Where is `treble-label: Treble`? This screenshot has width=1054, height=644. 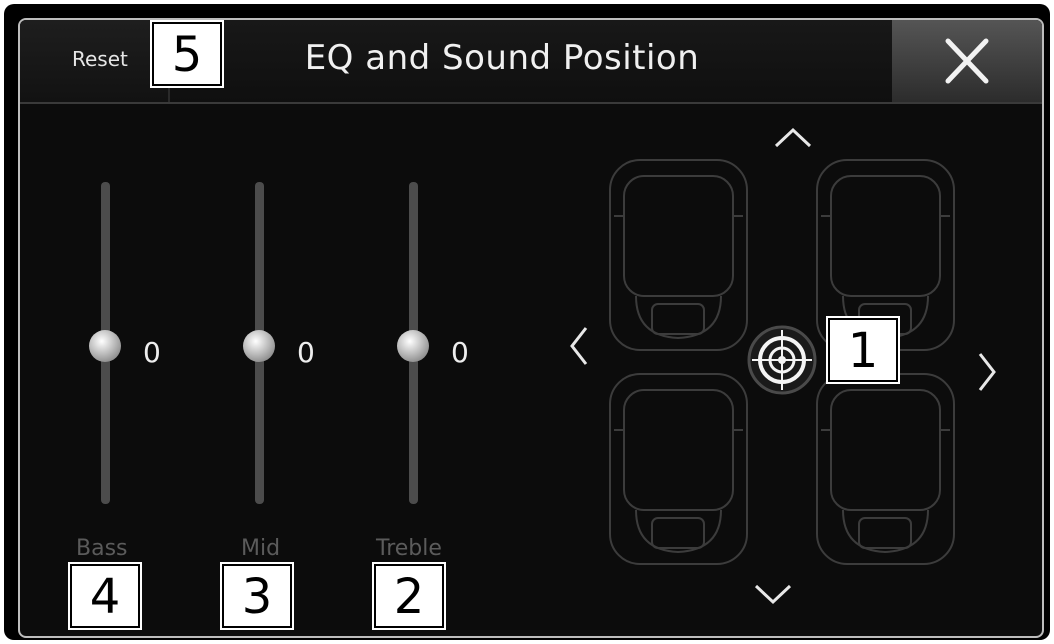 treble-label: Treble is located at coordinates (409, 548).